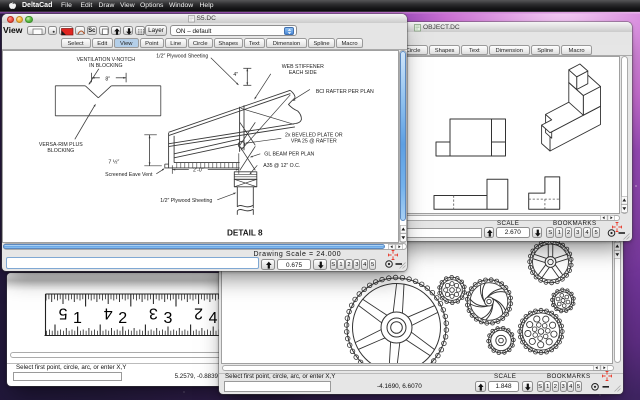  What do you see at coordinates (108, 79) in the screenshot?
I see `svg-text: 8″` at bounding box center [108, 79].